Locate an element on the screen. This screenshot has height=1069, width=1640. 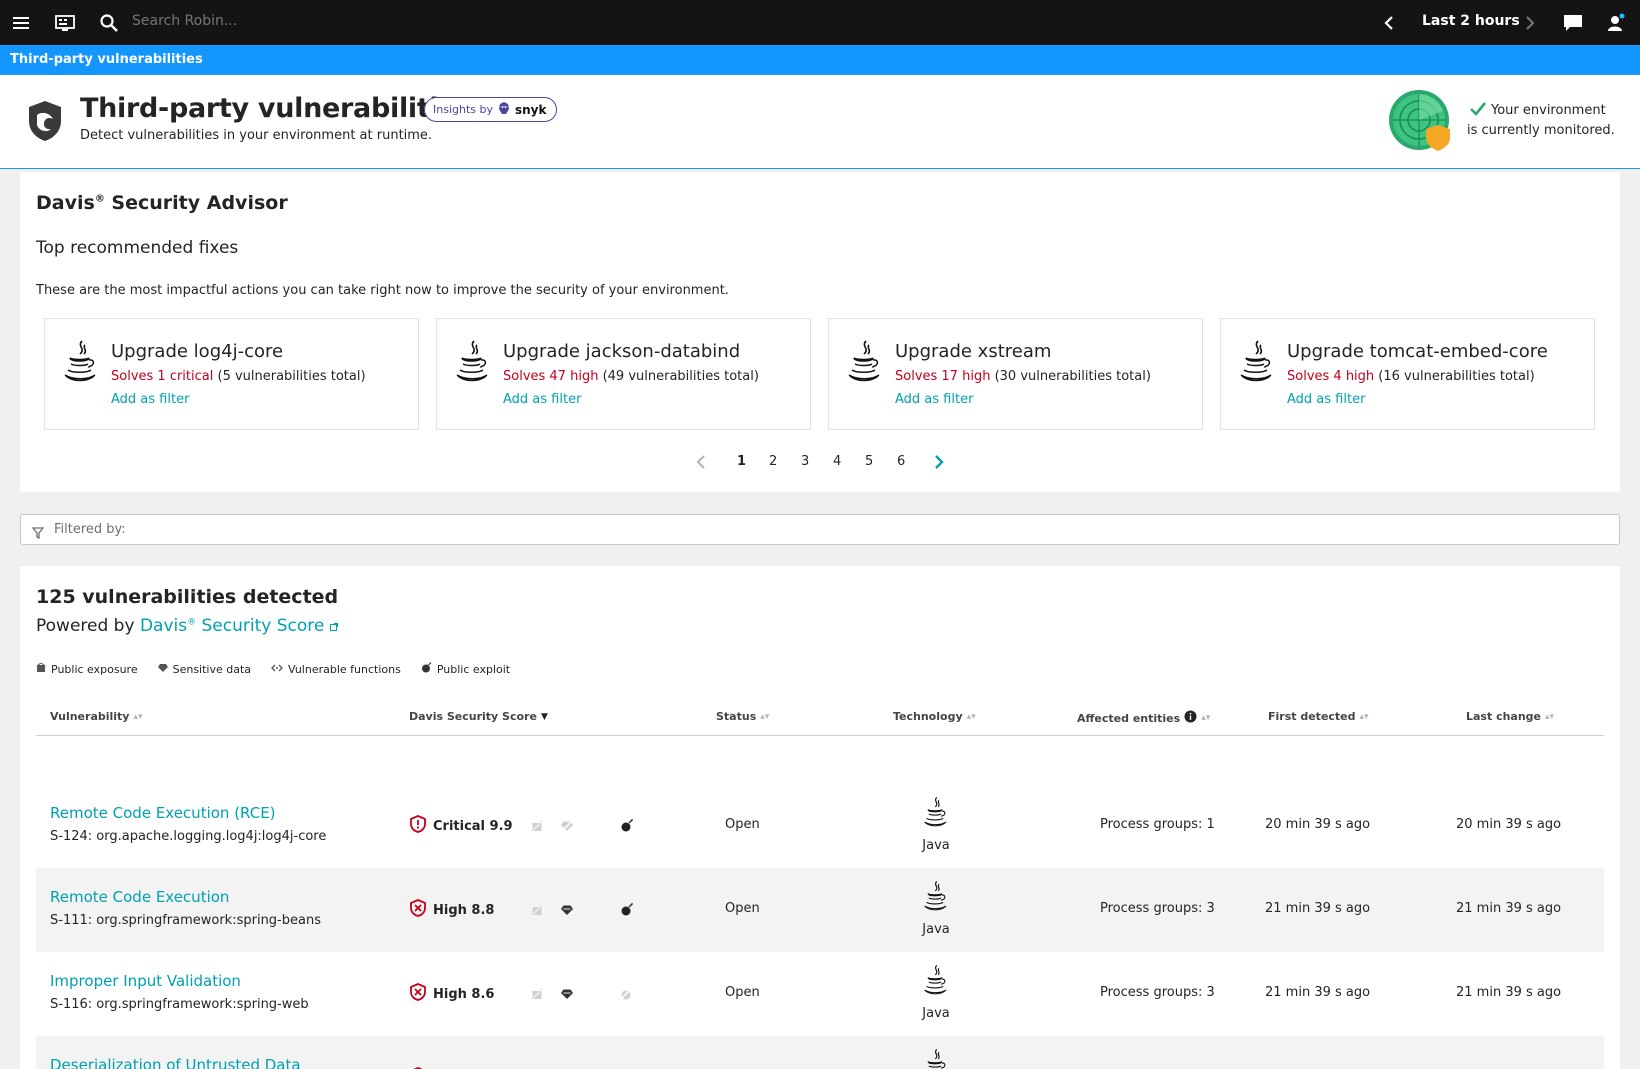
vulnerability-link: Improper Input Validation is located at coordinates (145, 981).